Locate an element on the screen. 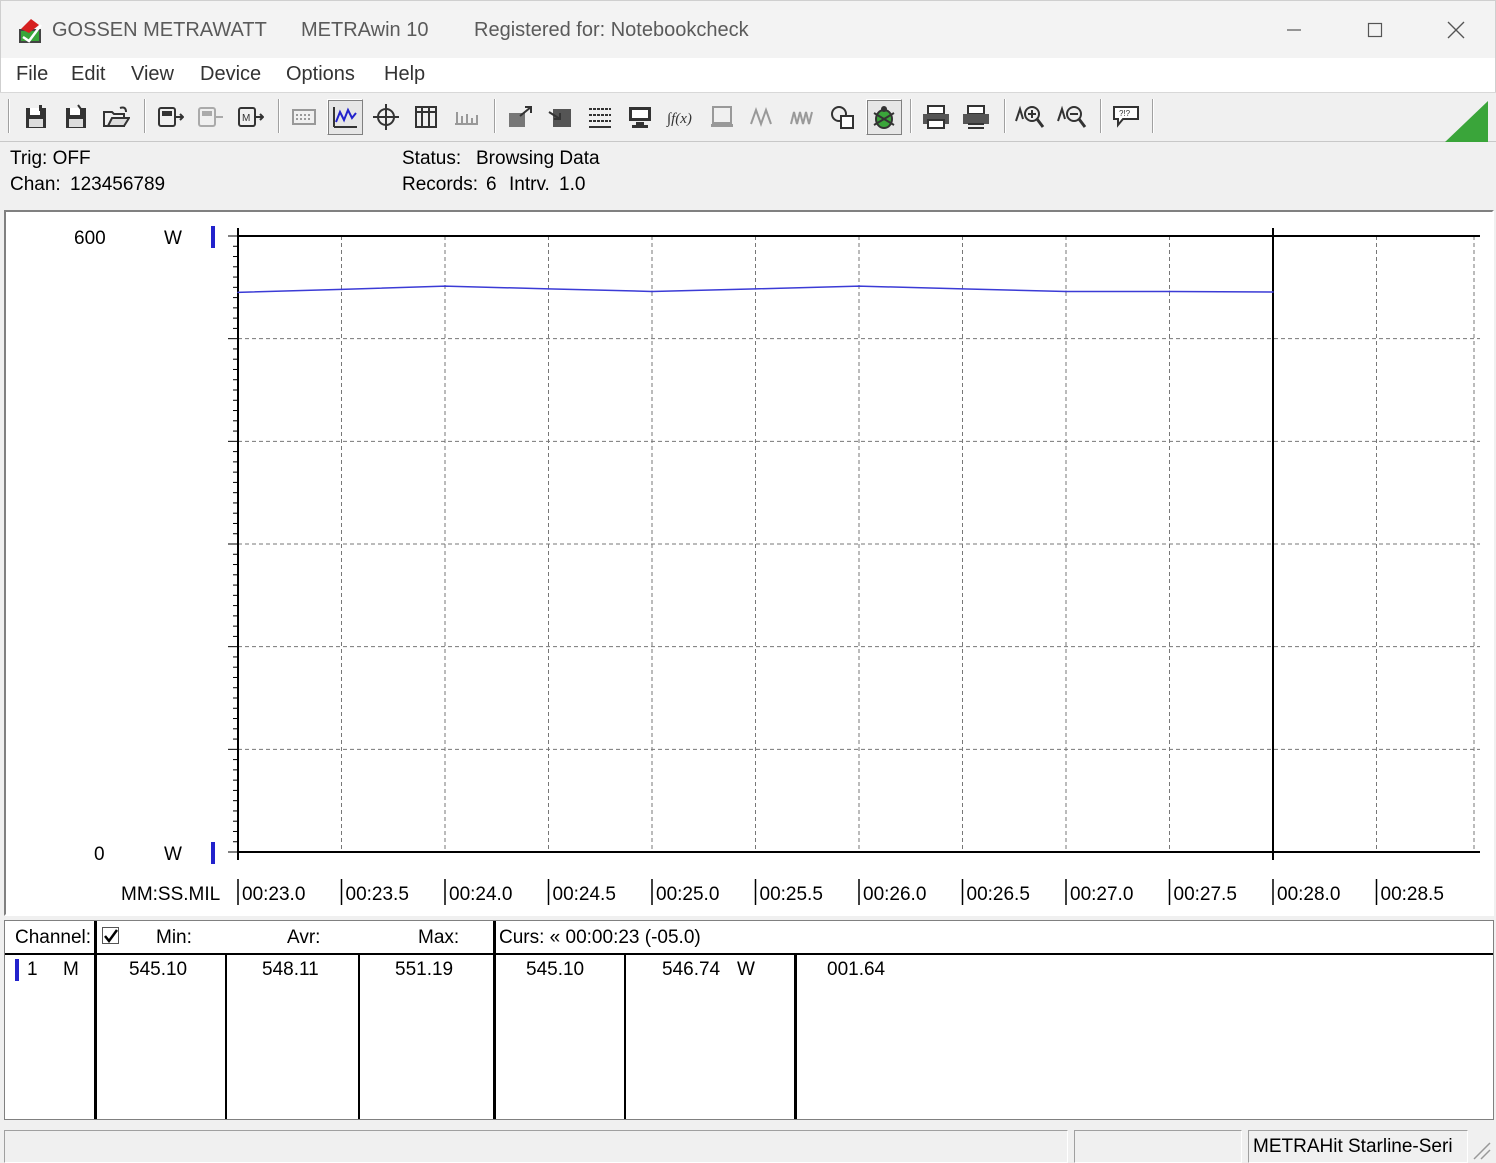 The width and height of the screenshot is (1496, 1163). close-icon is located at coordinates (1456, 30).